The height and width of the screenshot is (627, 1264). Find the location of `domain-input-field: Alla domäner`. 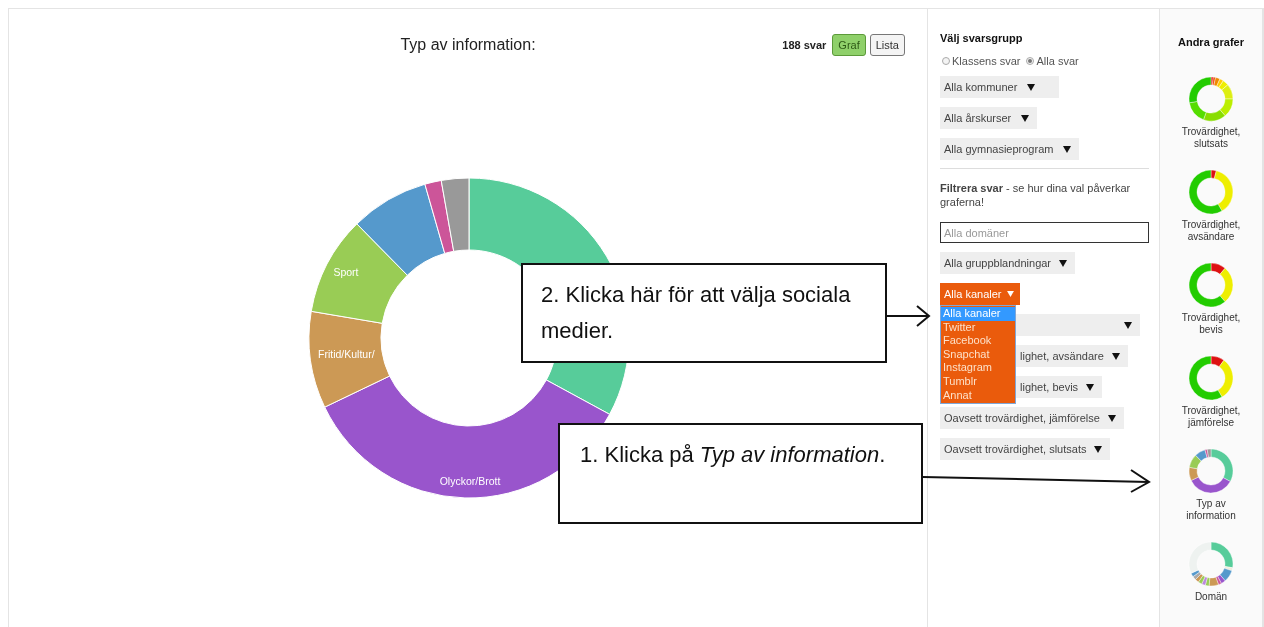

domain-input-field: Alla domäner is located at coordinates (1044, 232).